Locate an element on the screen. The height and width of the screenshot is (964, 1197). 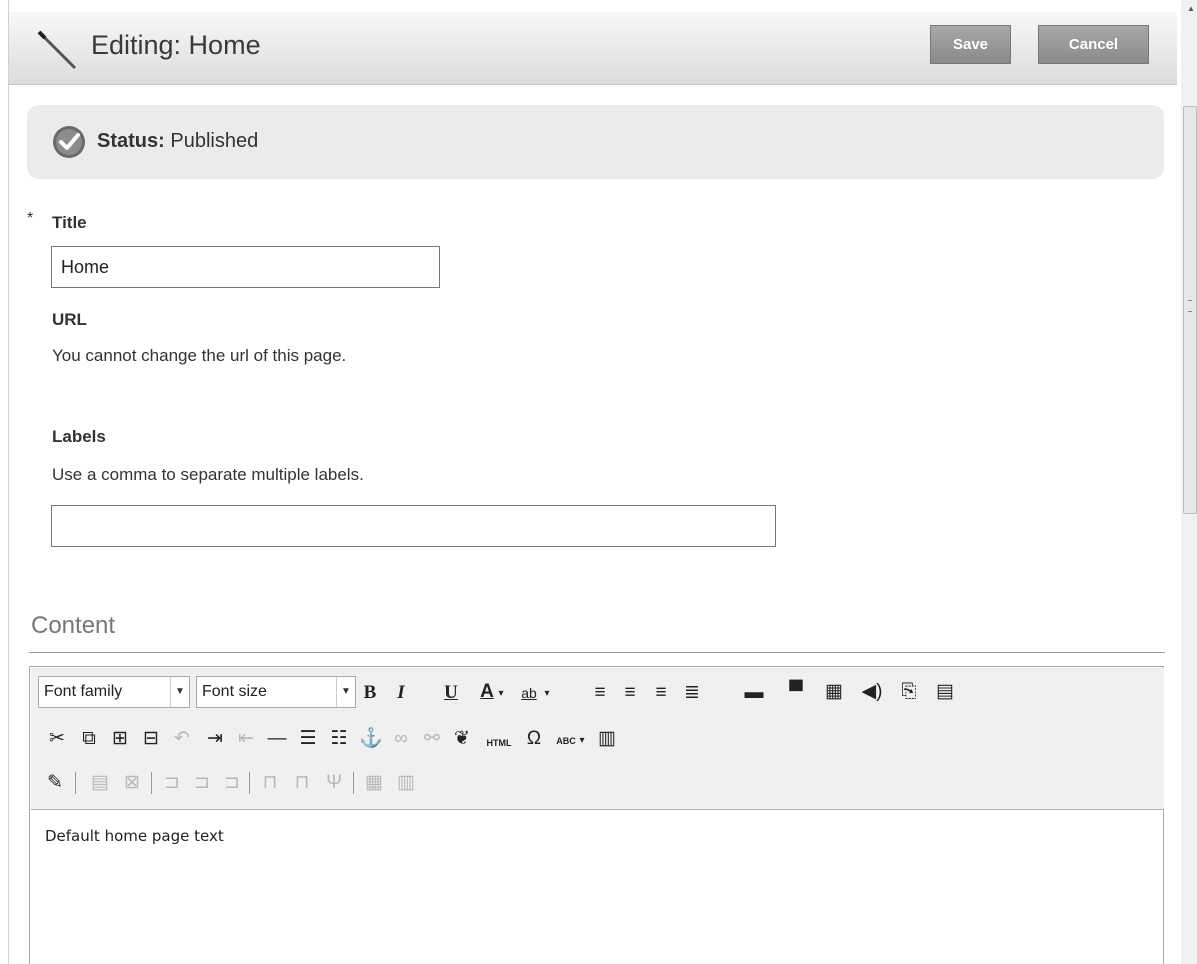
scrollbar-grip-icon is located at coordinates (1190, 306).